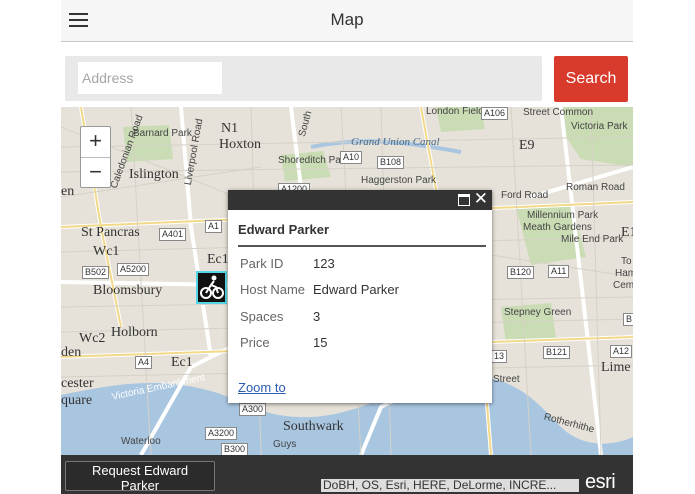  Describe the element at coordinates (154, 174) in the screenshot. I see `map-label: Islington` at that location.